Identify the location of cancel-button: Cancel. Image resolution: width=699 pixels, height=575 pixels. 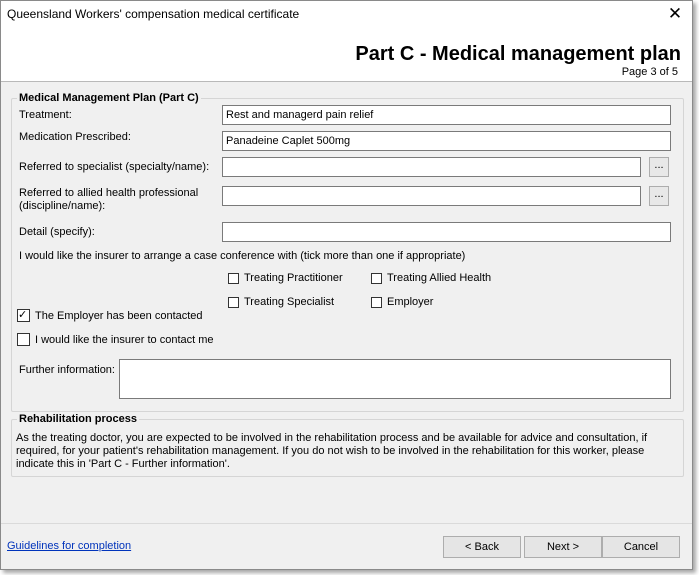
(641, 547).